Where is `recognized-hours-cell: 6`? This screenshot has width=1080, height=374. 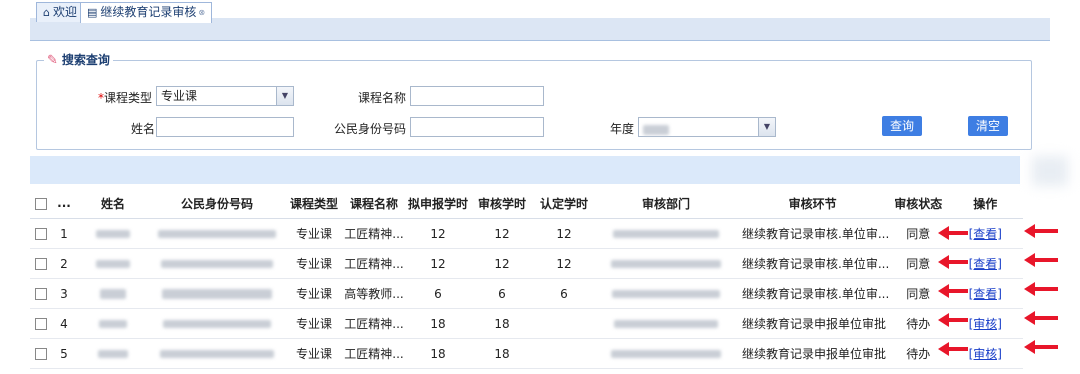
recognized-hours-cell: 6 is located at coordinates (564, 293).